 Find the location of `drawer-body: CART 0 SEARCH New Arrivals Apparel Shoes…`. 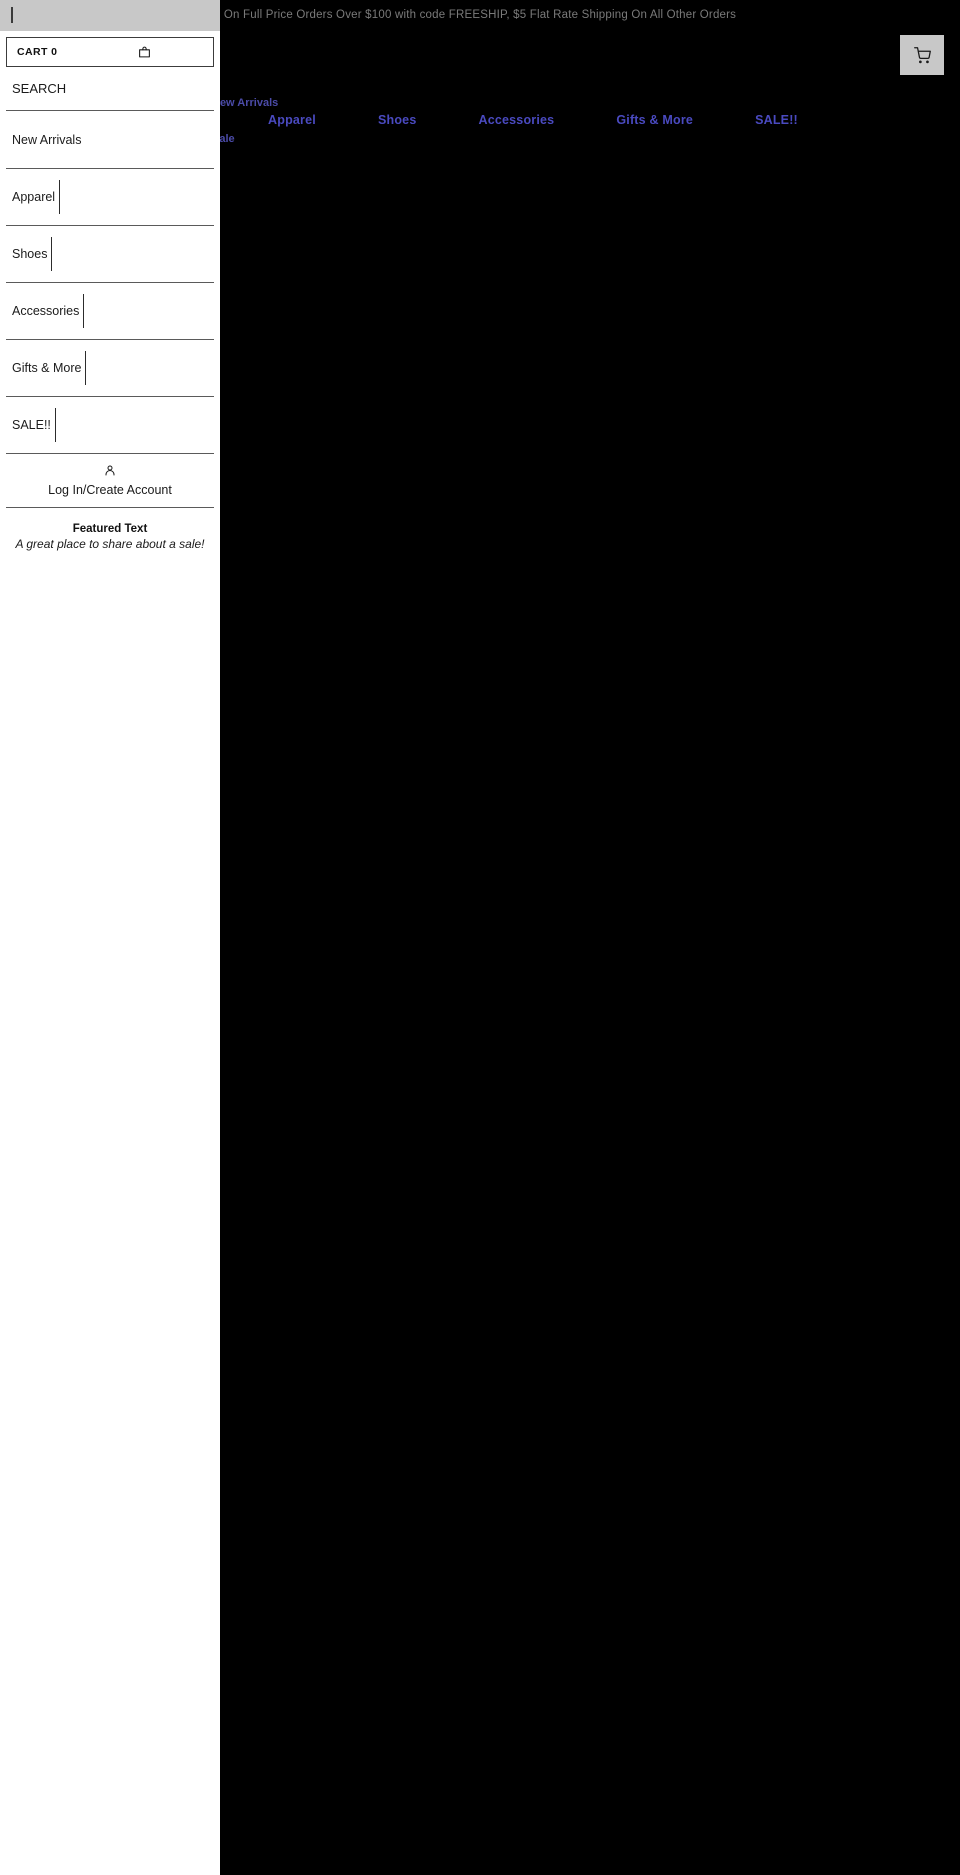

drawer-body: CART 0 SEARCH New Arrivals Apparel Shoes… is located at coordinates (110, 294).